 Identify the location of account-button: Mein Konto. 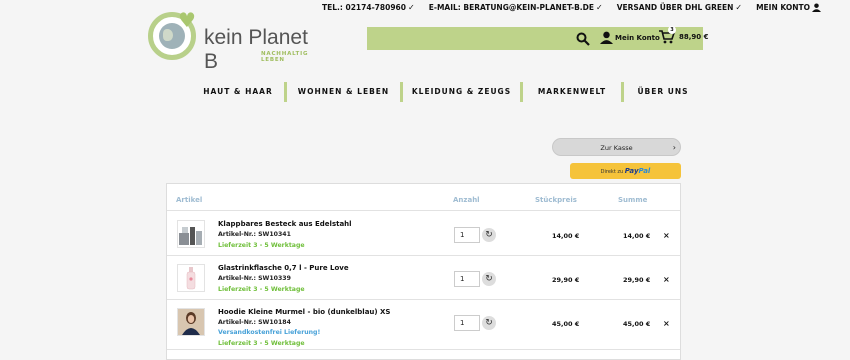
(630, 37).